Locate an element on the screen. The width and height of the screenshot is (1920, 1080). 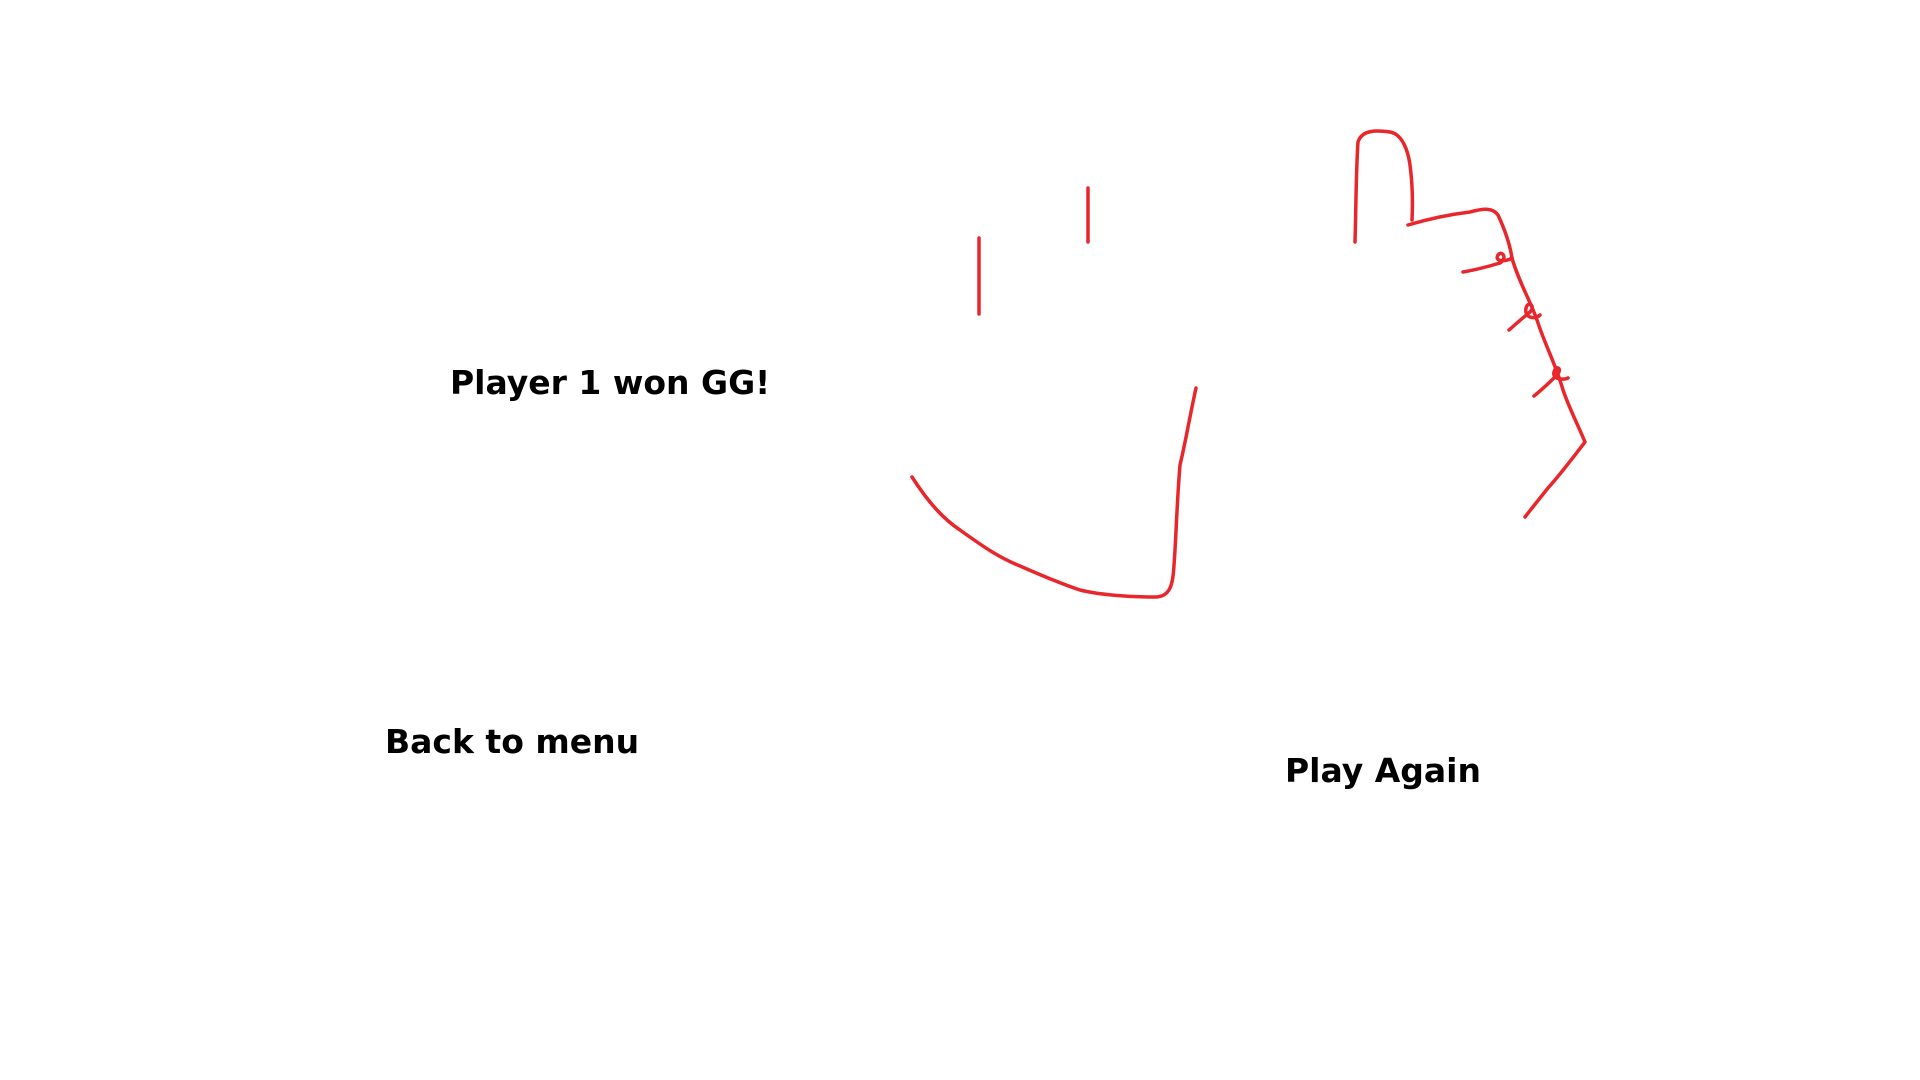
win-message: Player 1 won GG! is located at coordinates (610, 382).